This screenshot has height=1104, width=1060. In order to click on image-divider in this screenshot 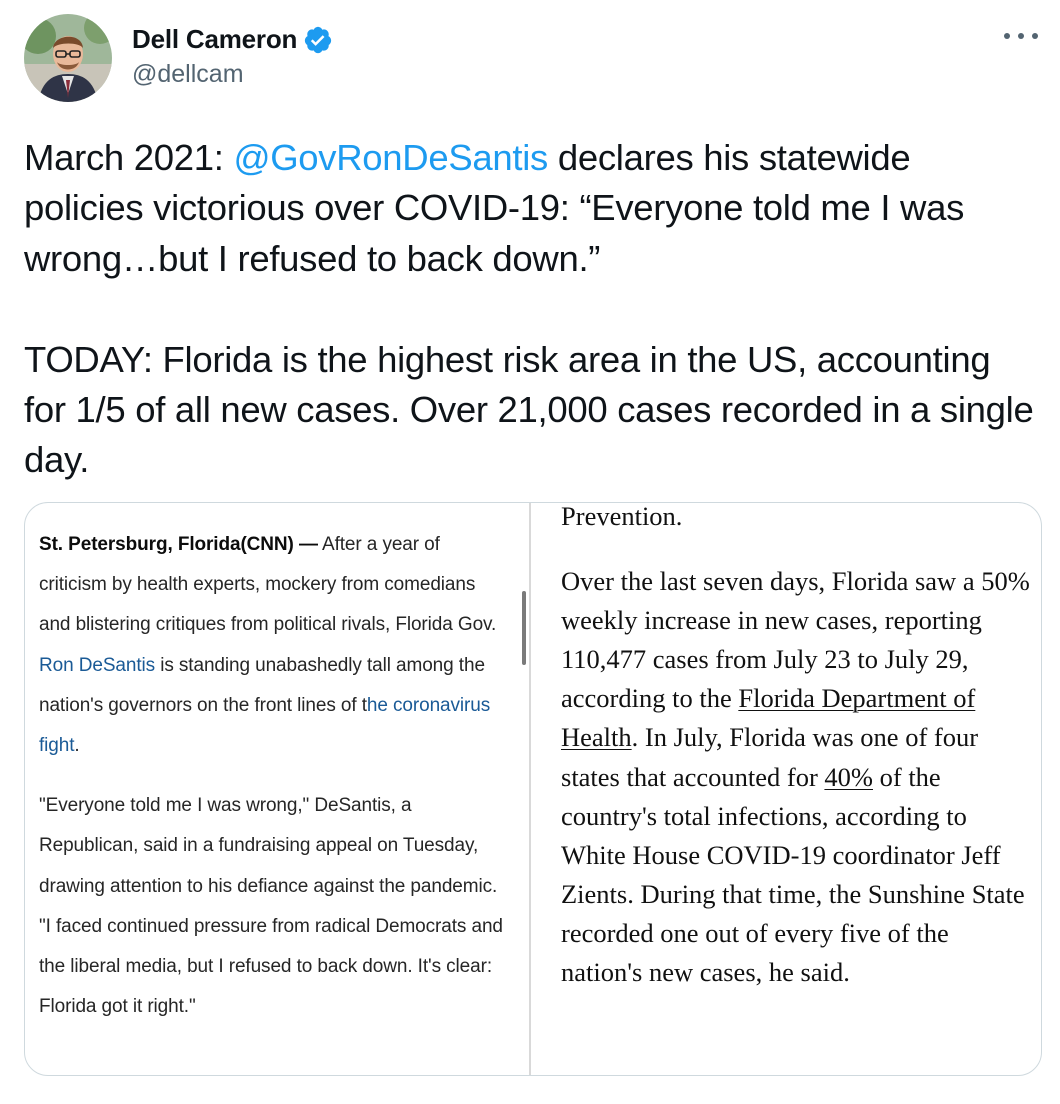, I will do `click(530, 789)`.